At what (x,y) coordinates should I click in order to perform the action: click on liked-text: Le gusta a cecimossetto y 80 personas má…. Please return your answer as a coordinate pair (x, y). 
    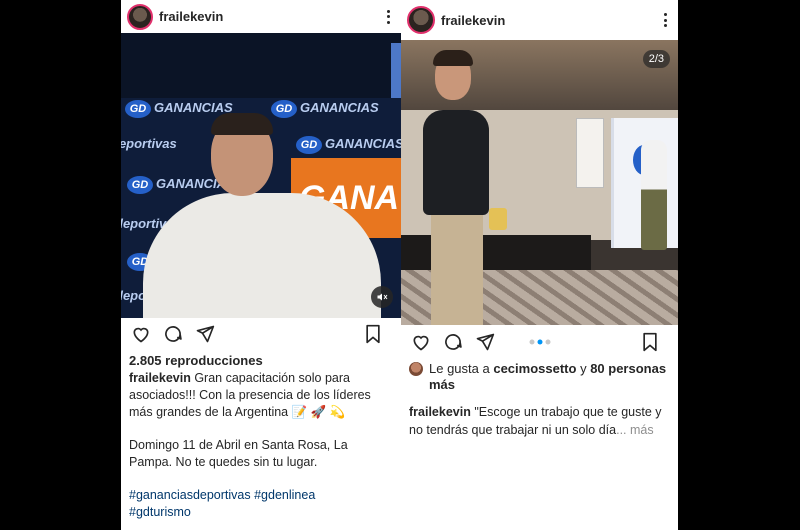
    Looking at the image, I should click on (548, 376).